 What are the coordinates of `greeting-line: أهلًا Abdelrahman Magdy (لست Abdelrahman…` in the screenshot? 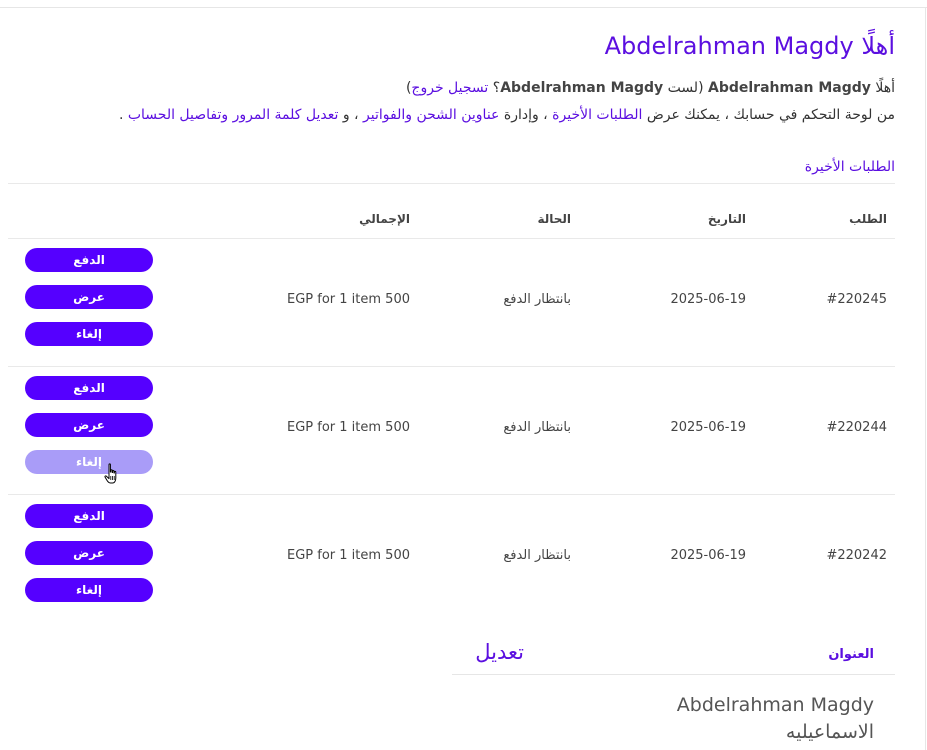 It's located at (650, 88).